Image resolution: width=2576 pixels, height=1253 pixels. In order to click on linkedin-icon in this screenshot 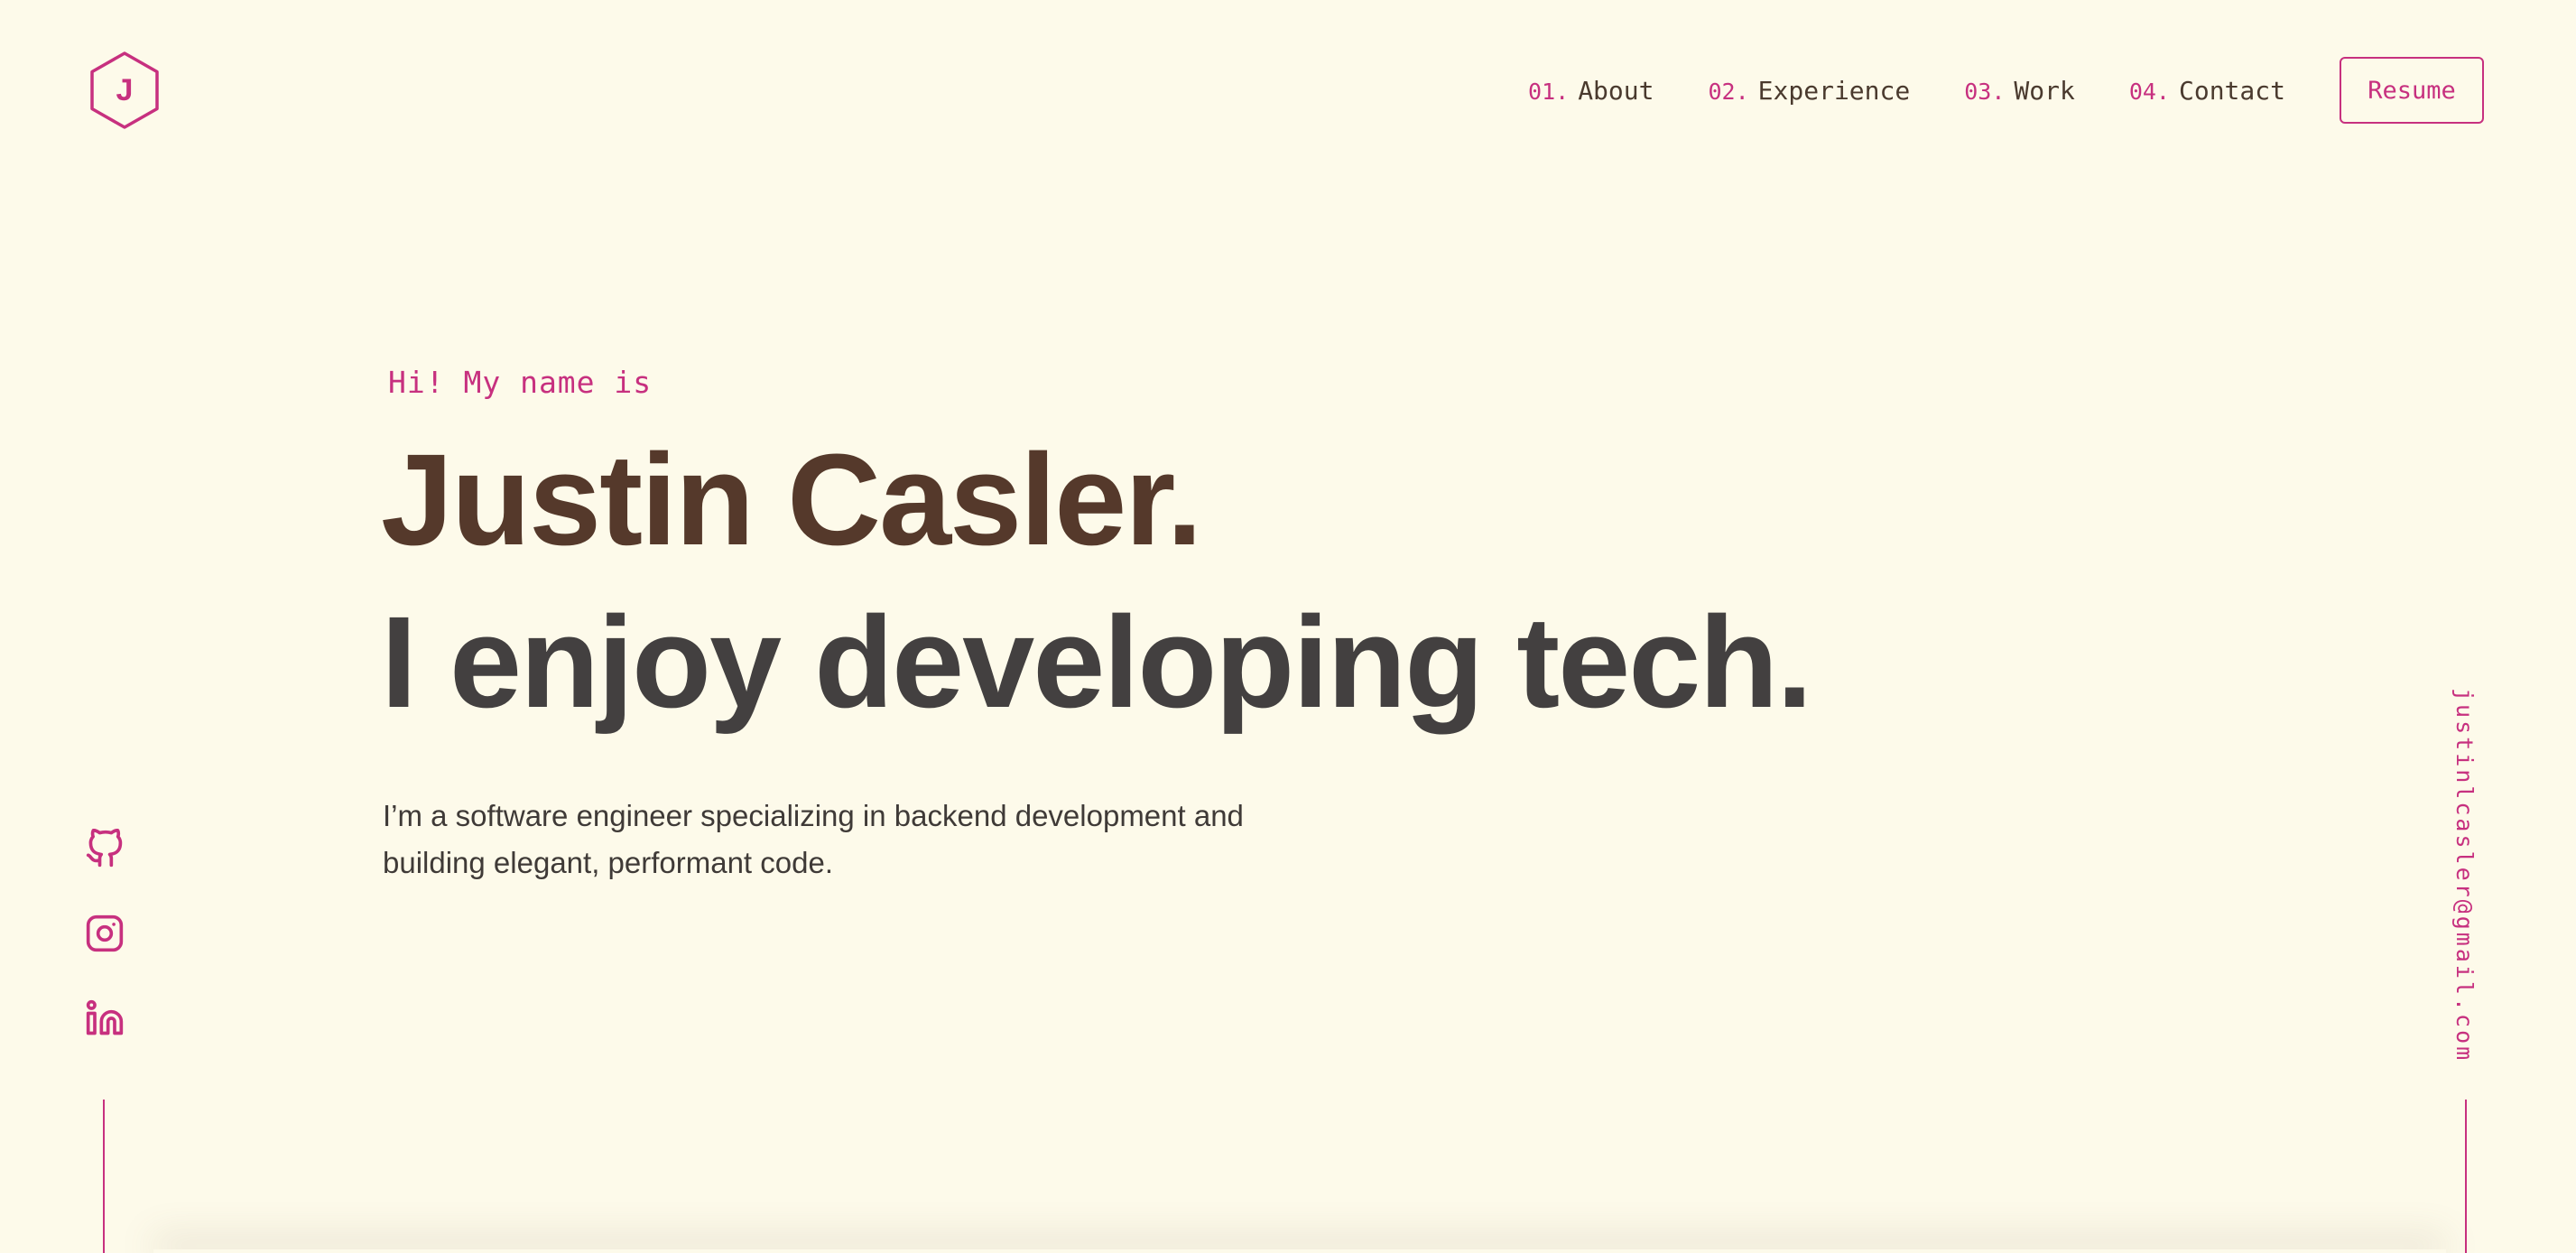, I will do `click(105, 1017)`.